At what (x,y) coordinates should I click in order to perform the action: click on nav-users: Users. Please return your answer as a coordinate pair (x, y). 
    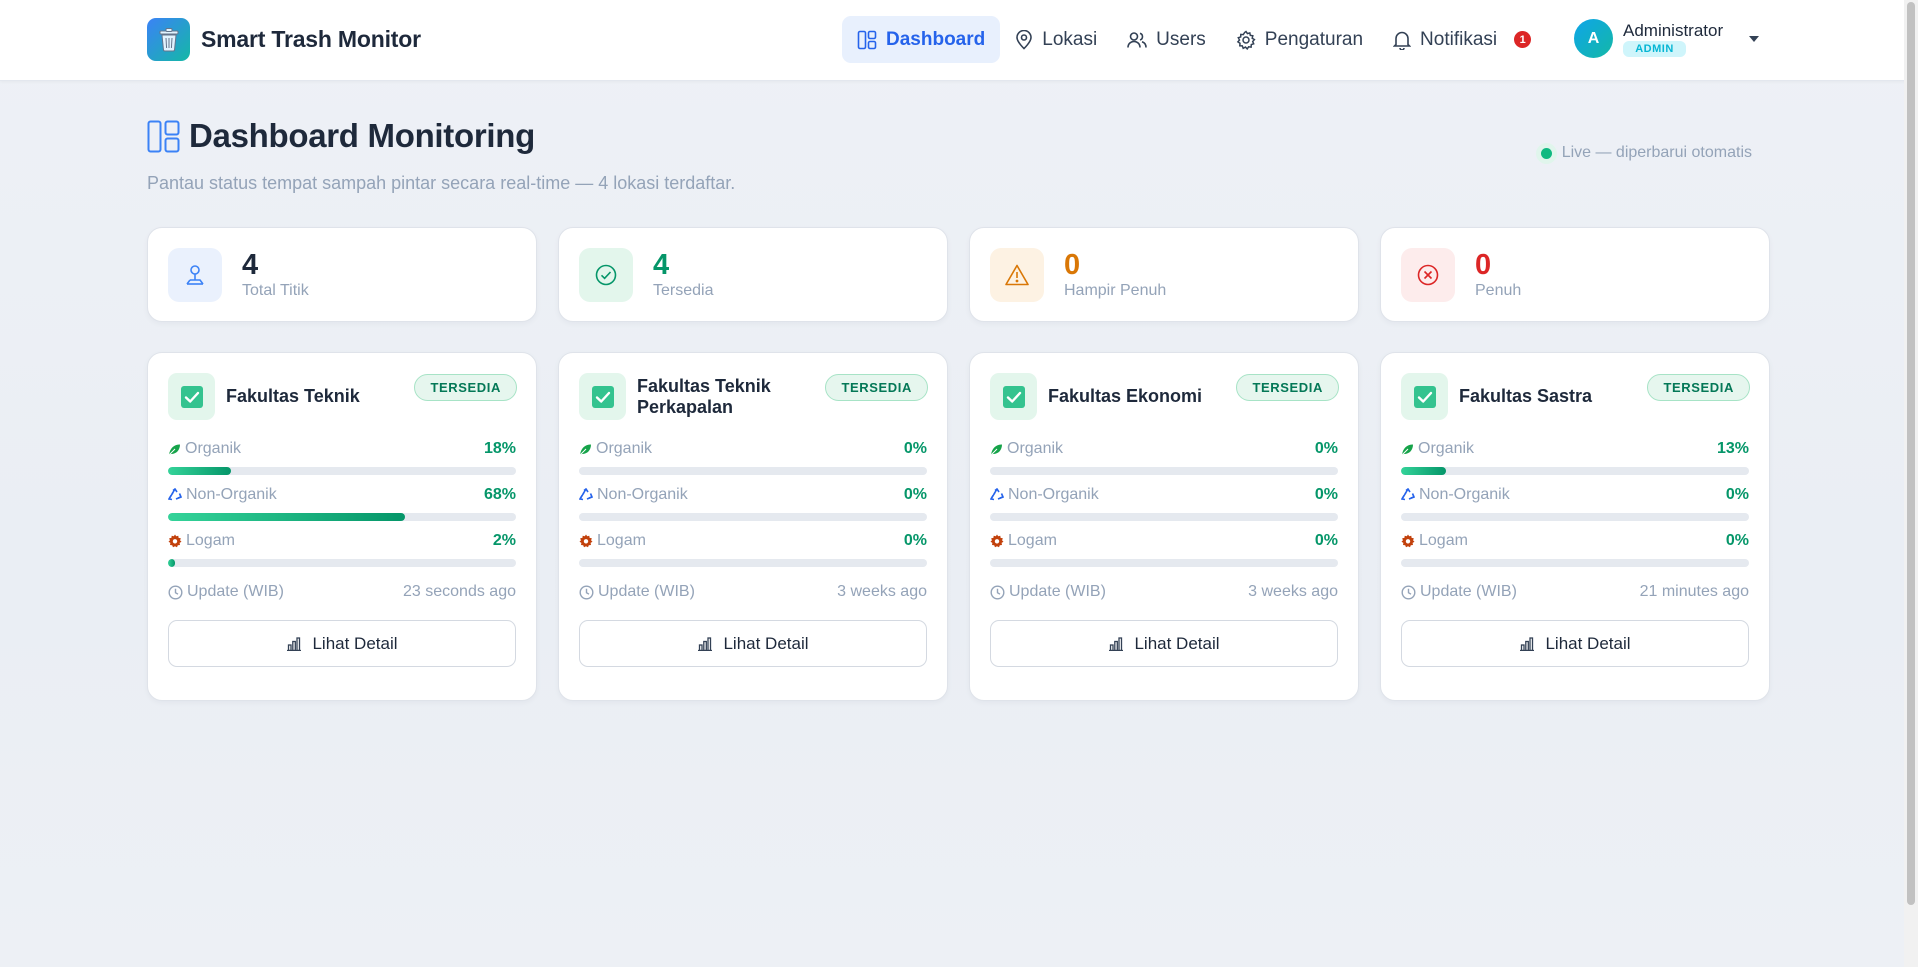
    Looking at the image, I should click on (1166, 39).